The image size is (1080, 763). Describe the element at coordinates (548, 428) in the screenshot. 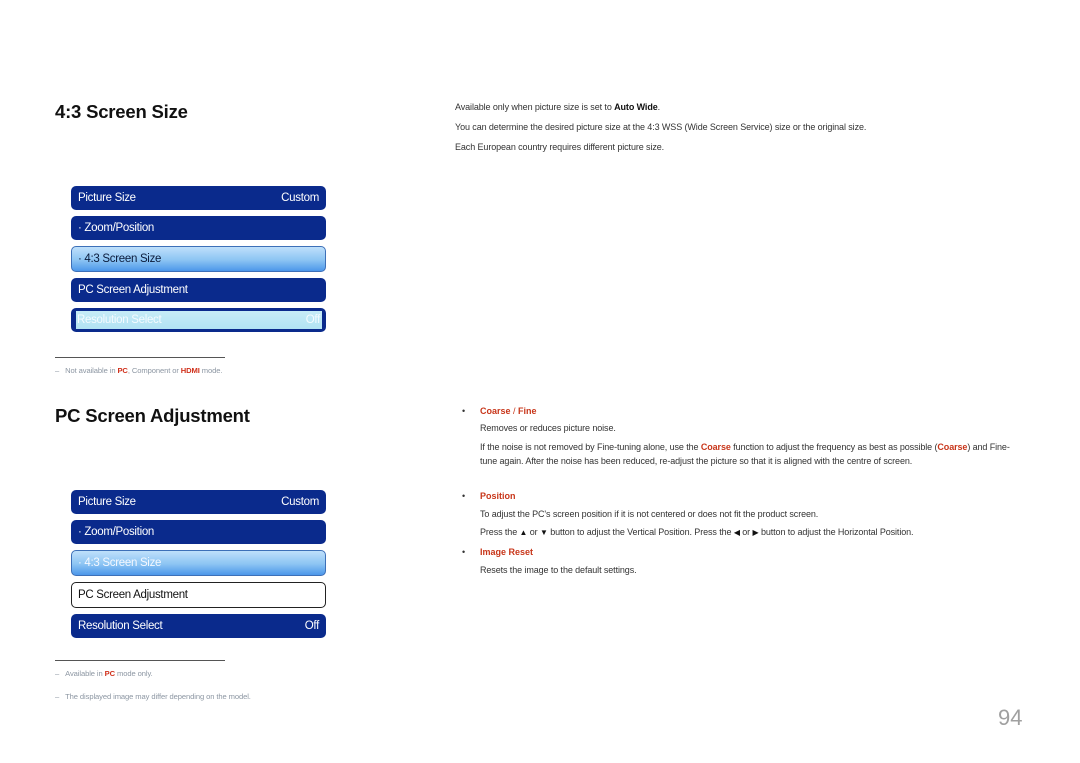

I see `coarse-fine-line-1: Removes or reduces picture noise.` at that location.